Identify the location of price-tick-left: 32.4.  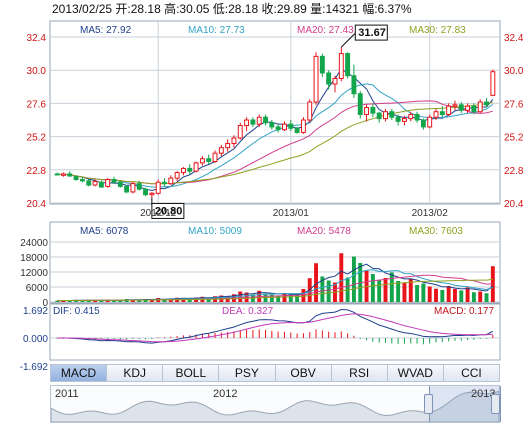
(37, 38).